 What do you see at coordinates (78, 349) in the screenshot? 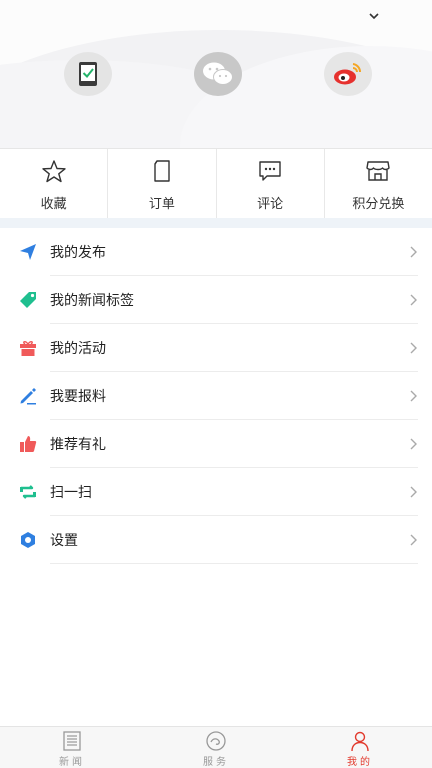
I see `menu-item-label: 我的活动` at bounding box center [78, 349].